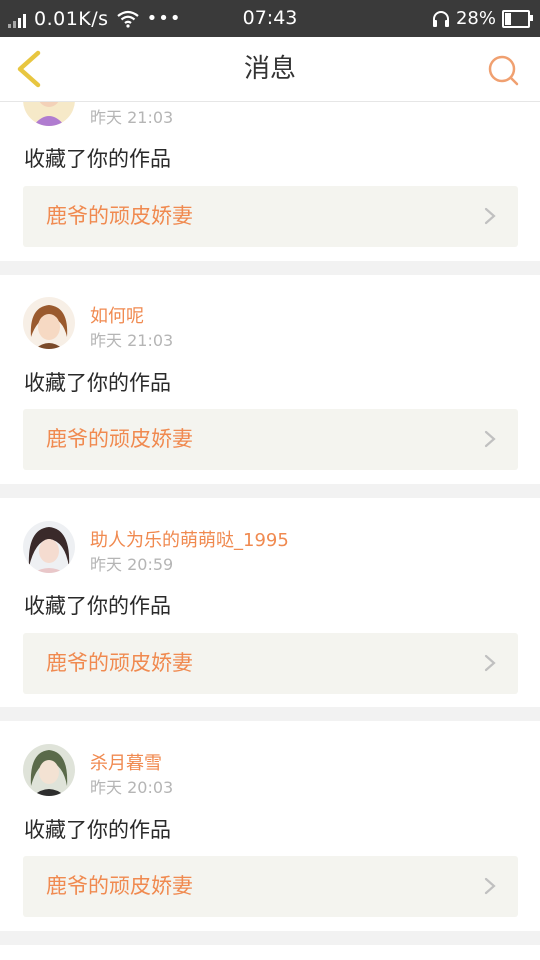 The image size is (540, 960). Describe the element at coordinates (440, 18) in the screenshot. I see `headphones-icon` at that location.